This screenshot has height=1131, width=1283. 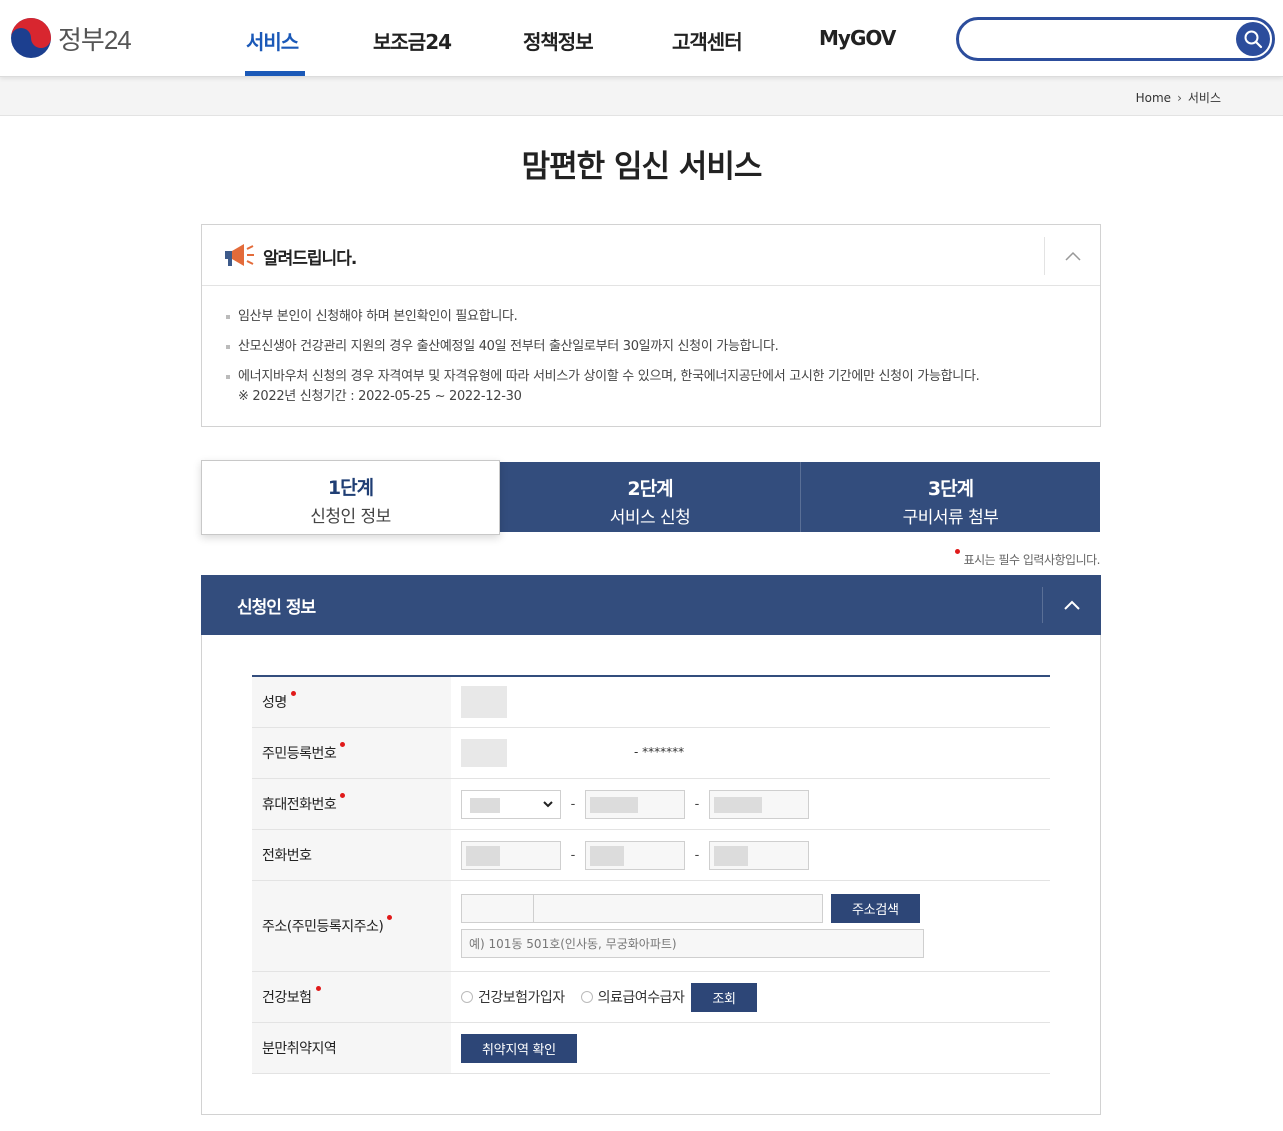 I want to click on notice-item: 임산부 본인이 신청해야 하며 본인확인이 필요합니다., so click(x=651, y=316).